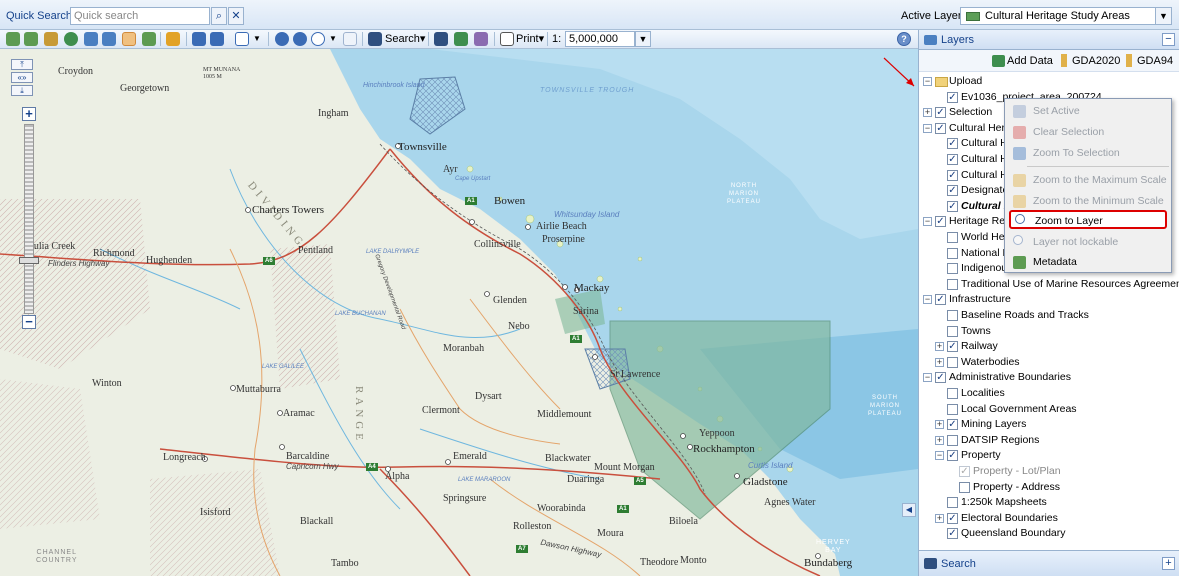 This screenshot has width=1179, height=576. Describe the element at coordinates (1049, 331) in the screenshot. I see `layer-row: Towns` at that location.